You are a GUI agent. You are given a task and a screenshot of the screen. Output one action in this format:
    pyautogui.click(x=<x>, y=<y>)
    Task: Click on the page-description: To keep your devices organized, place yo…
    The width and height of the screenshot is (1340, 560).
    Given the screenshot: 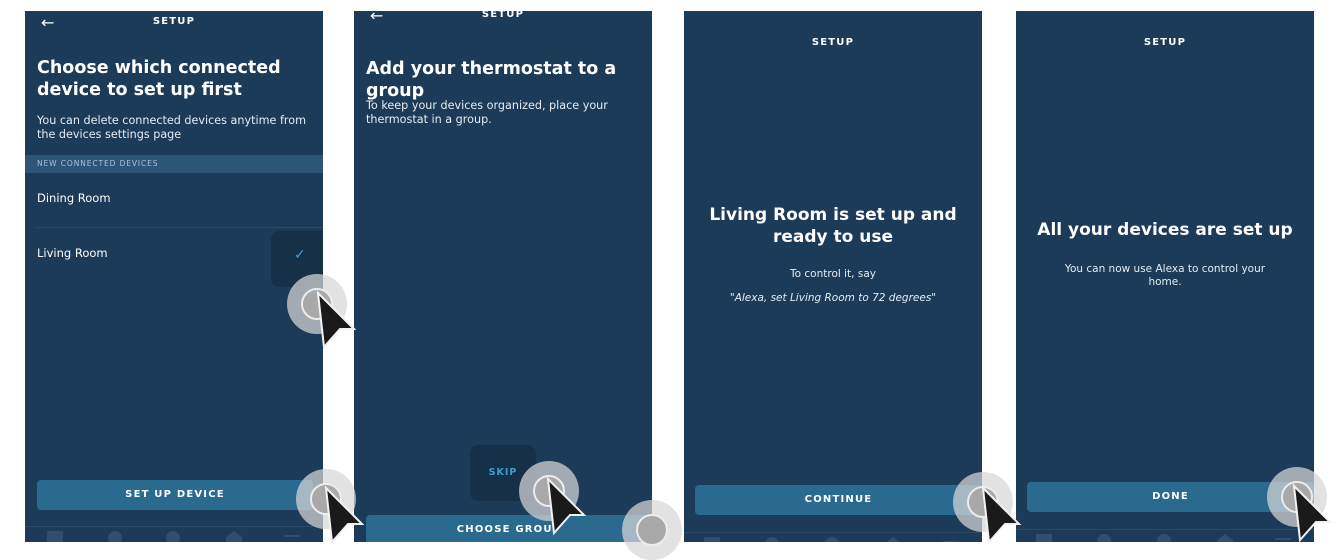 What is the action you would take?
    pyautogui.click(x=487, y=112)
    